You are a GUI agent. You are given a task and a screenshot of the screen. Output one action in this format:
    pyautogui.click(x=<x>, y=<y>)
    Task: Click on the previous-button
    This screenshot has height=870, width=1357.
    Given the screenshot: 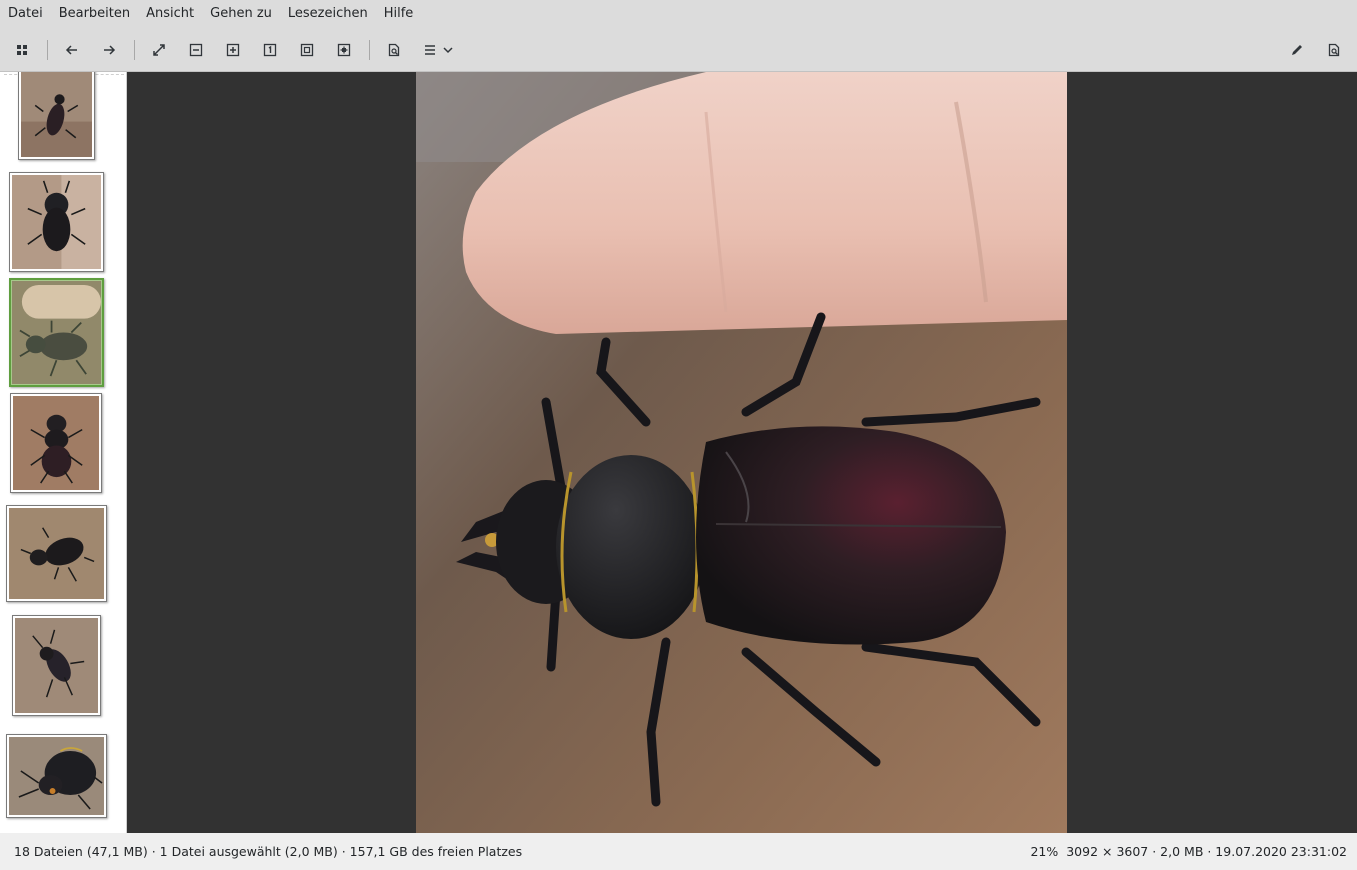 What is the action you would take?
    pyautogui.click(x=72, y=50)
    